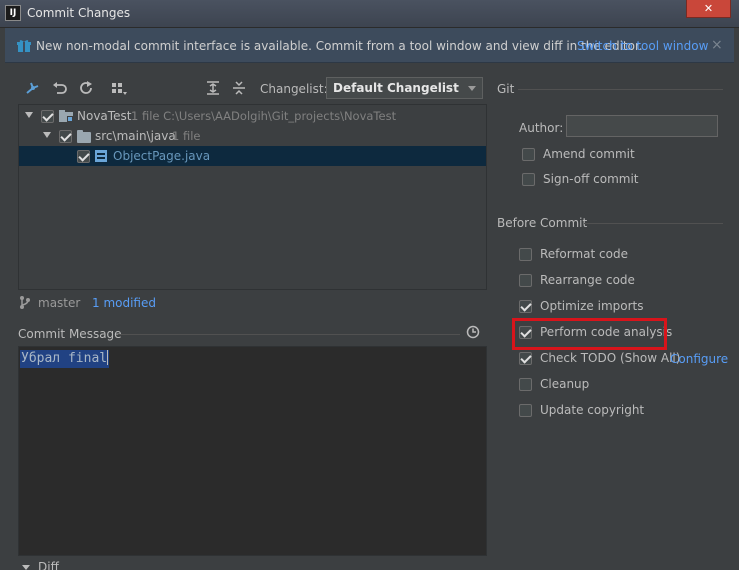 This screenshot has height=570, width=739. I want to click on root-checkbox, so click(47, 116).